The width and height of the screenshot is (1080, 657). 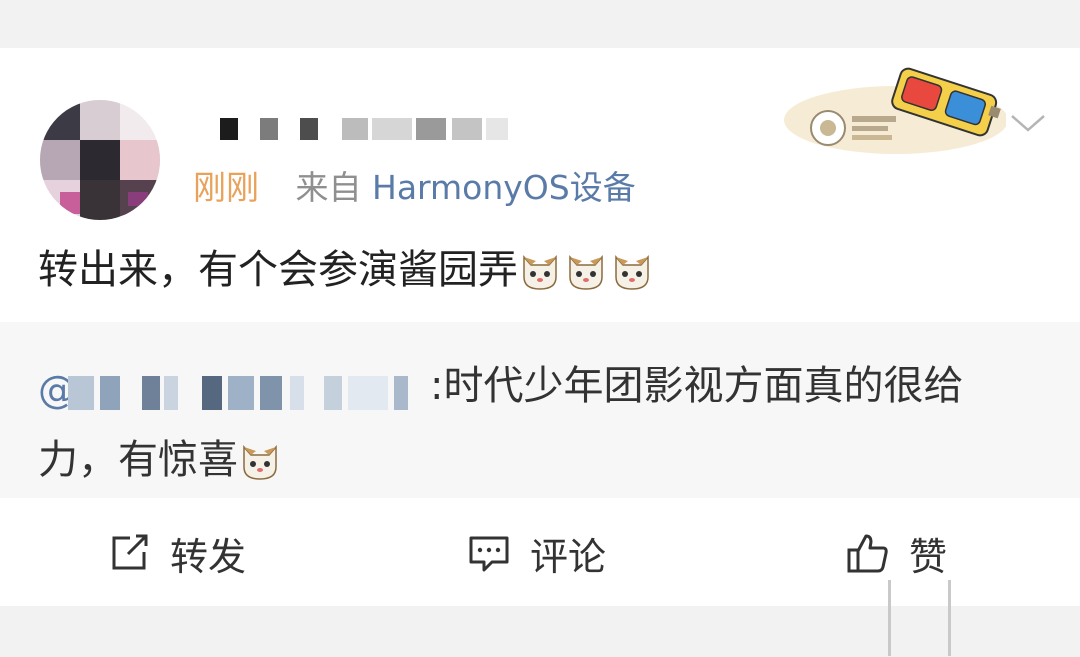 I want to click on thumbs-up-icon, so click(x=867, y=553).